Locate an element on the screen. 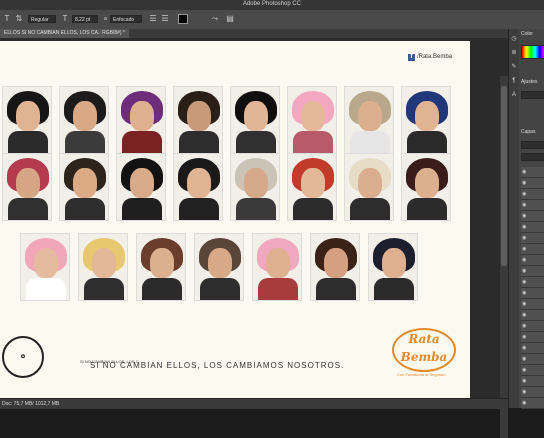 The width and height of the screenshot is (544, 438). align-left-icon: ☰ is located at coordinates (153, 19).